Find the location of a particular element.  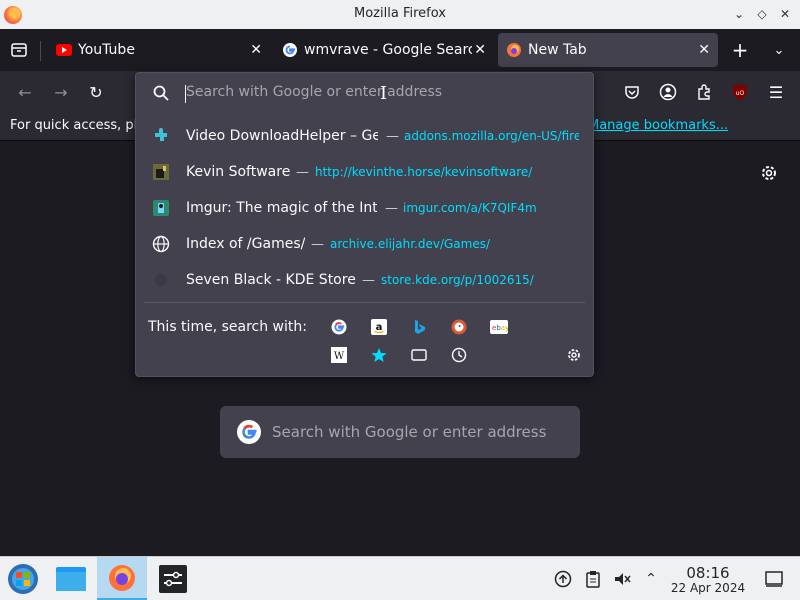

volume-muted-tray-icon is located at coordinates (622, 579).